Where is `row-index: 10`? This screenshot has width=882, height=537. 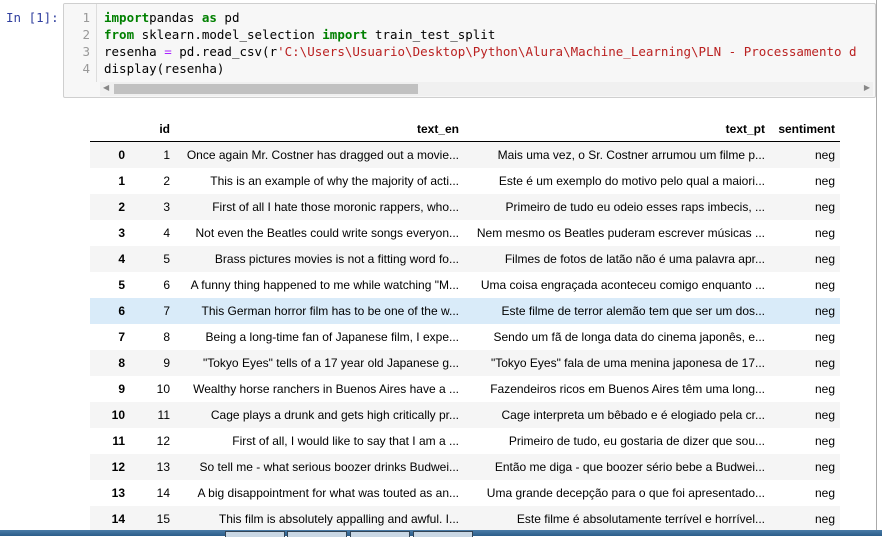
row-index: 10 is located at coordinates (118, 415).